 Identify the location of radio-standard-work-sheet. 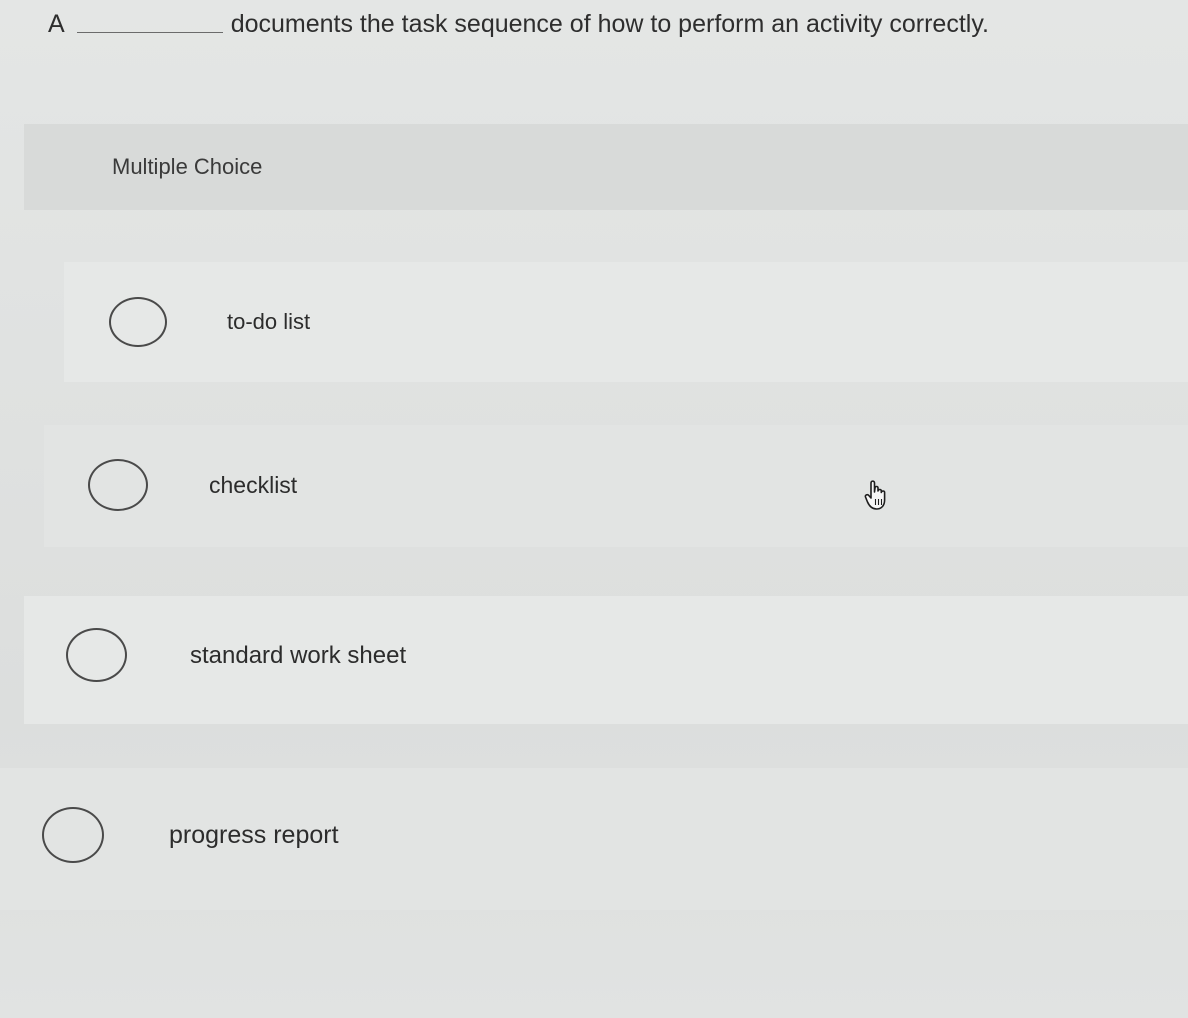
(96, 655).